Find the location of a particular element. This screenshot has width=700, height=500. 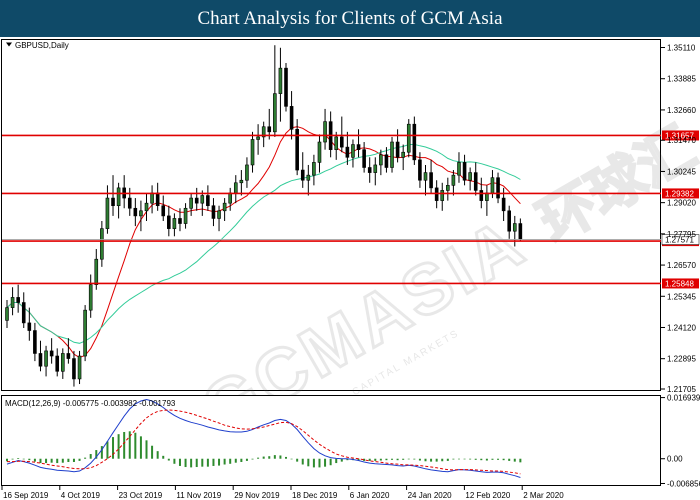

price-tick-label: 1.29020 is located at coordinates (681, 203).